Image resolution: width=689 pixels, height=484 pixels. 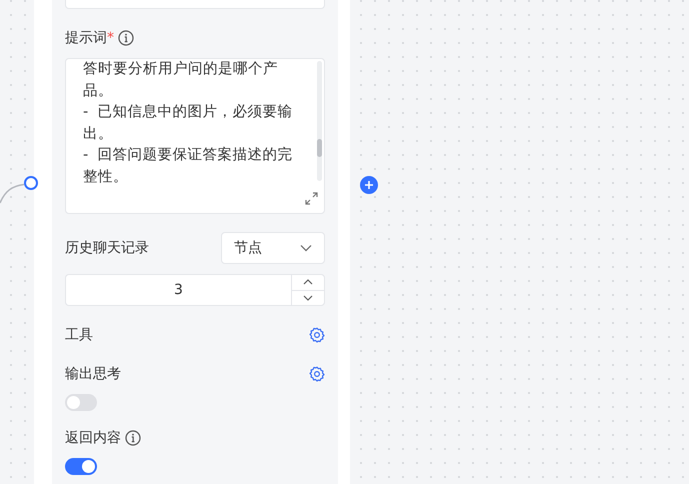 I want to click on prompt-text: 答时要分析用户问的是哪个产品。 - 已知信息中的图片，必须要输出。 - 回答问题要保证答案描述的完整性。, so click(x=188, y=123).